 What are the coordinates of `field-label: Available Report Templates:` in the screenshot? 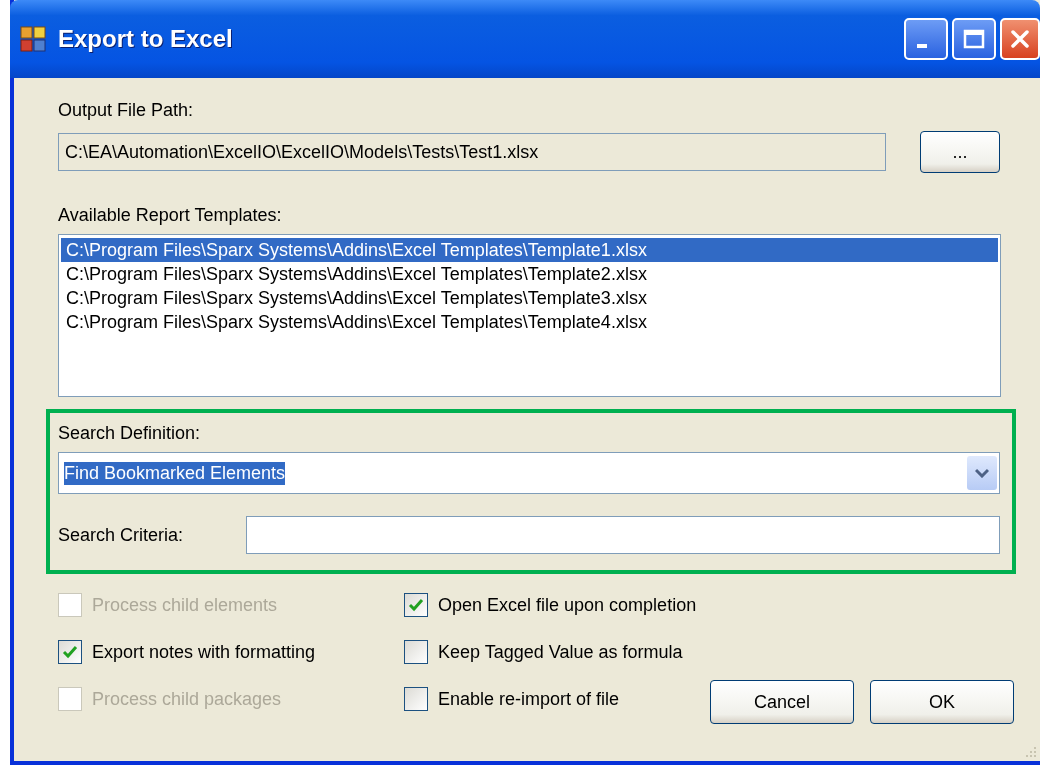 It's located at (170, 215).